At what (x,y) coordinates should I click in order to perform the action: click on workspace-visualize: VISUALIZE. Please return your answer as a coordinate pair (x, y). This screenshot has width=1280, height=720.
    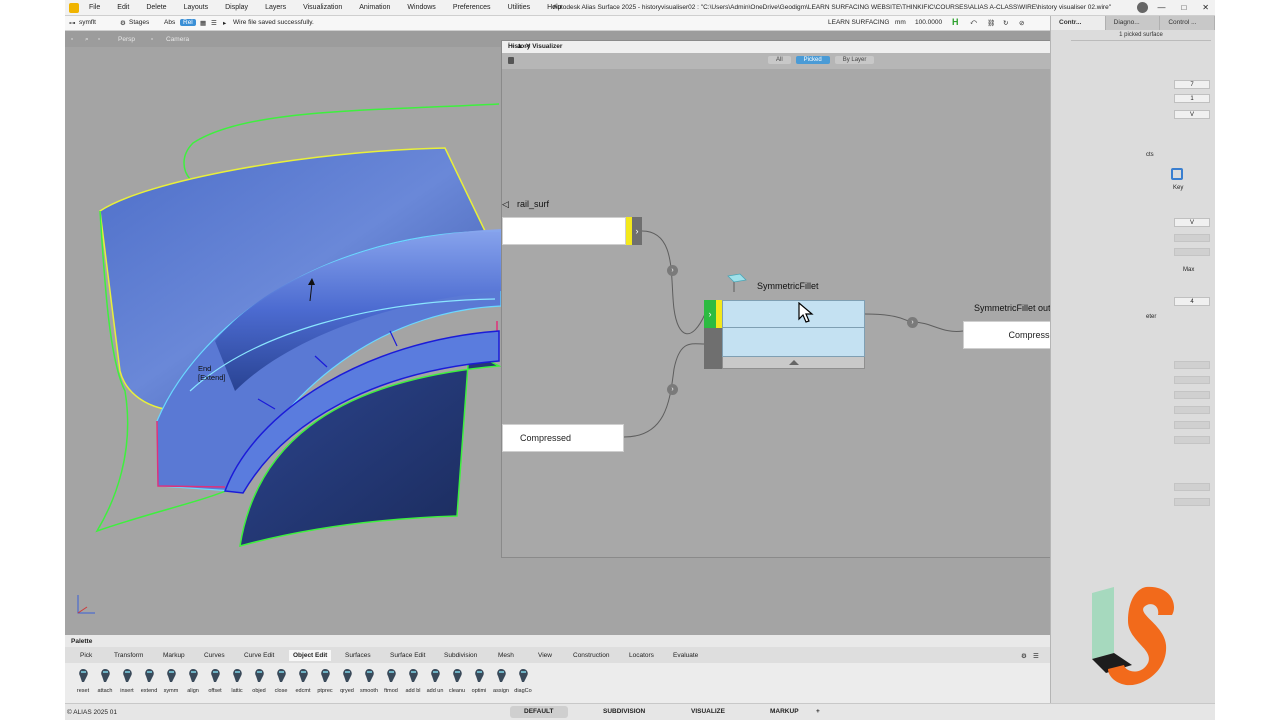
    Looking at the image, I should click on (708, 712).